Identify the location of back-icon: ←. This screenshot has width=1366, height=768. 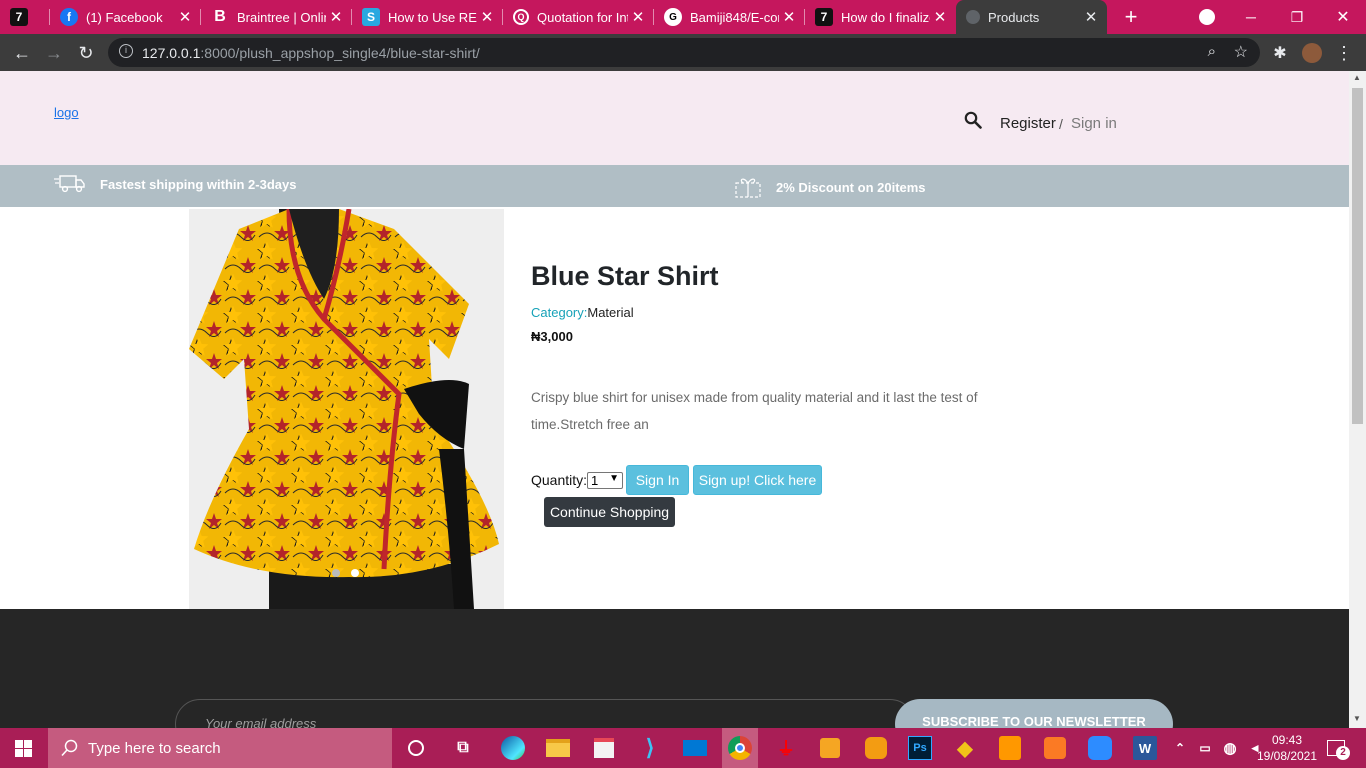
(22, 53).